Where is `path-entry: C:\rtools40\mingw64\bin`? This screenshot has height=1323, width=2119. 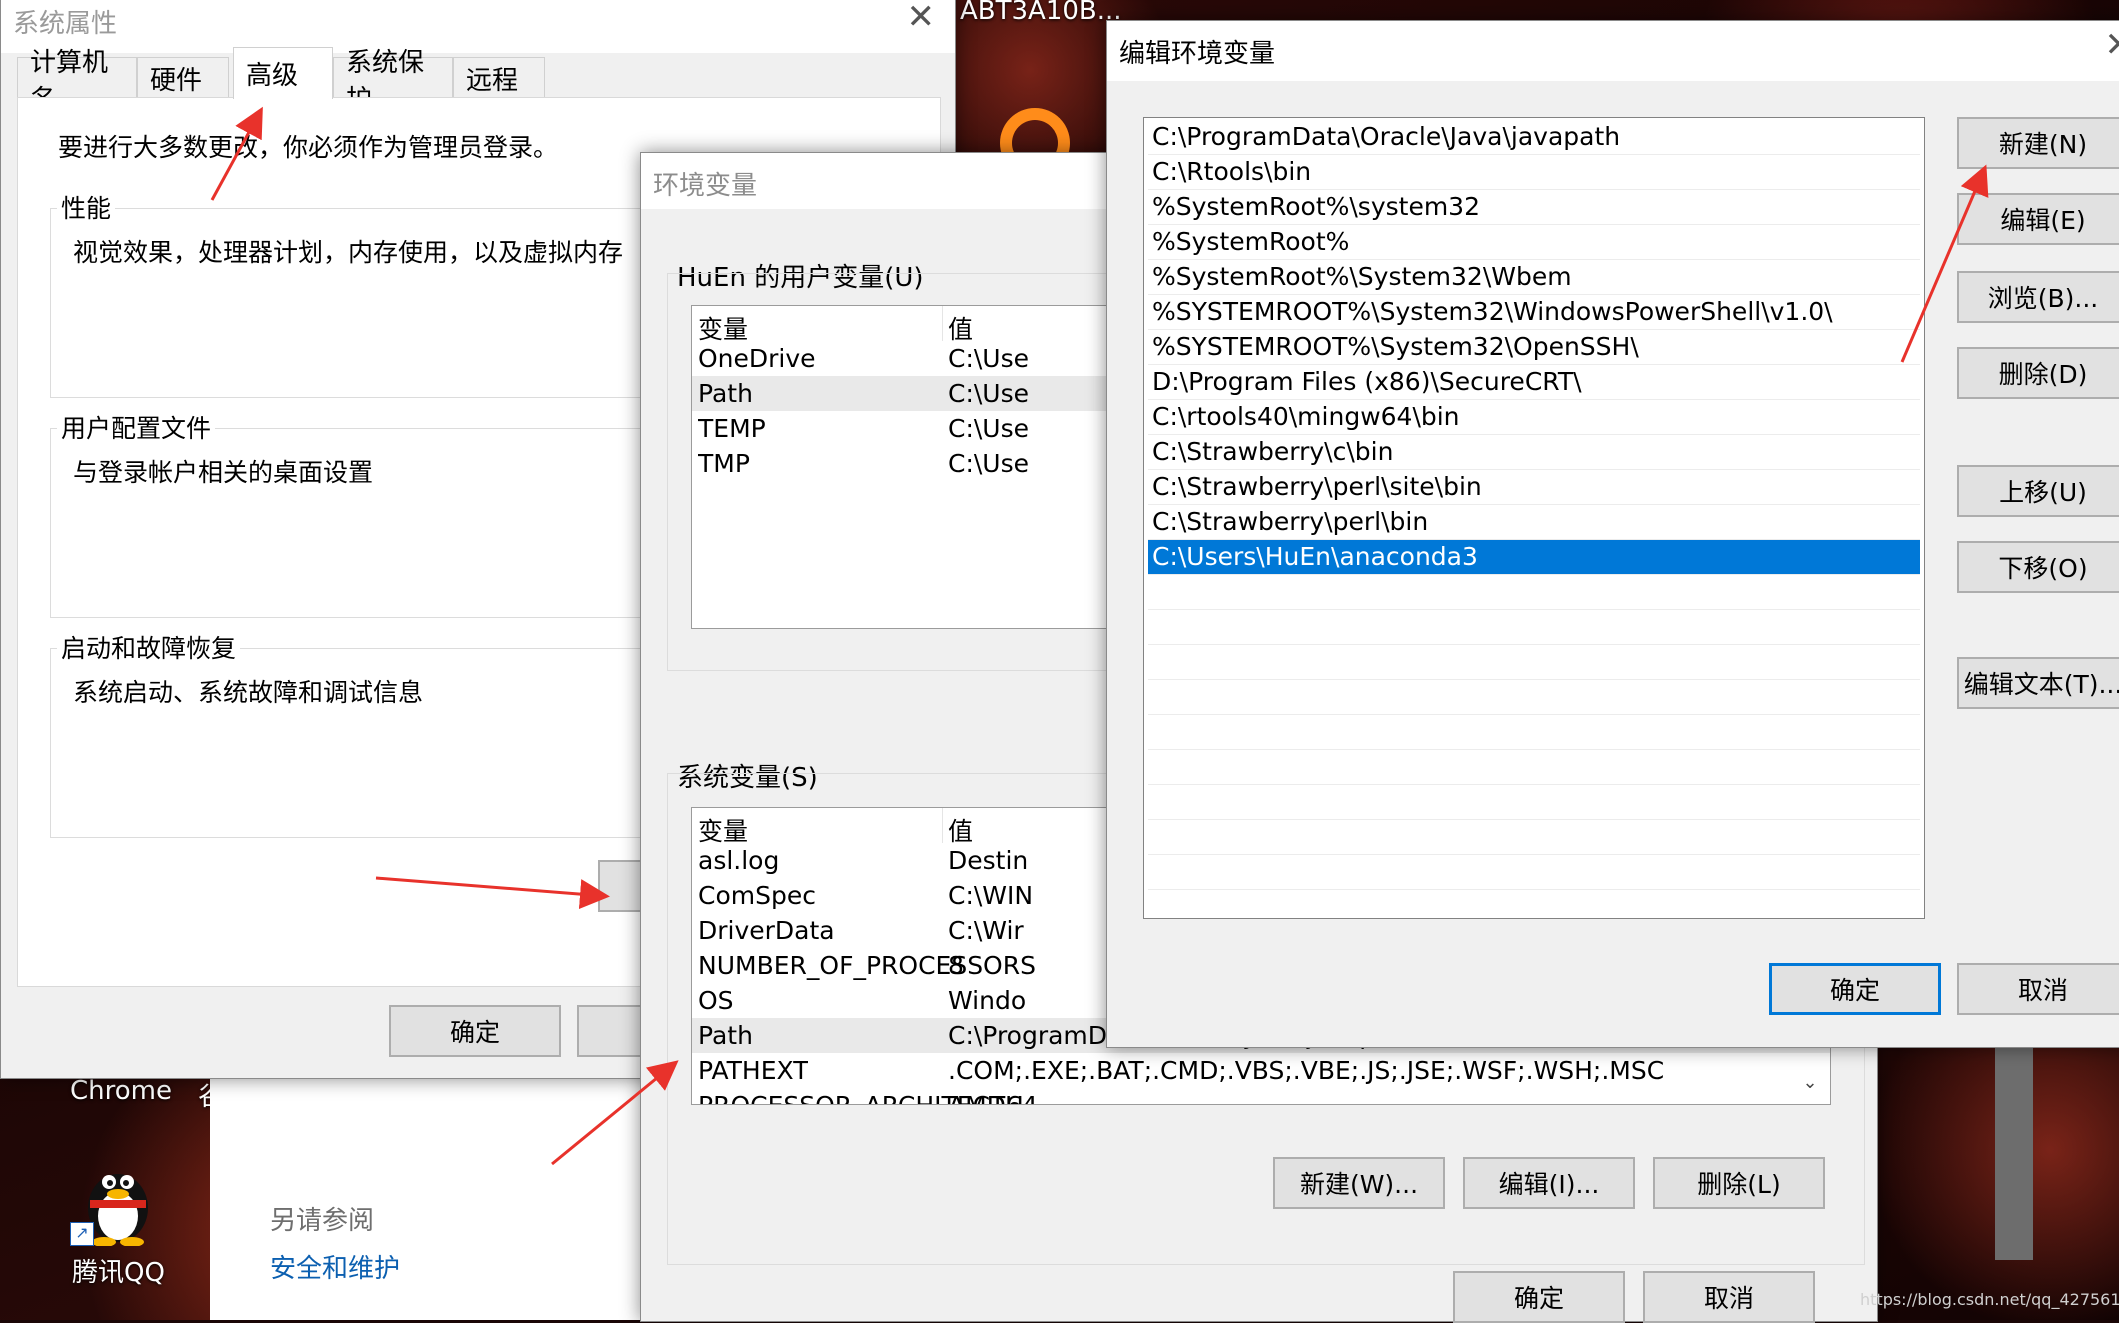 path-entry: C:\rtools40\mingw64\bin is located at coordinates (1534, 417).